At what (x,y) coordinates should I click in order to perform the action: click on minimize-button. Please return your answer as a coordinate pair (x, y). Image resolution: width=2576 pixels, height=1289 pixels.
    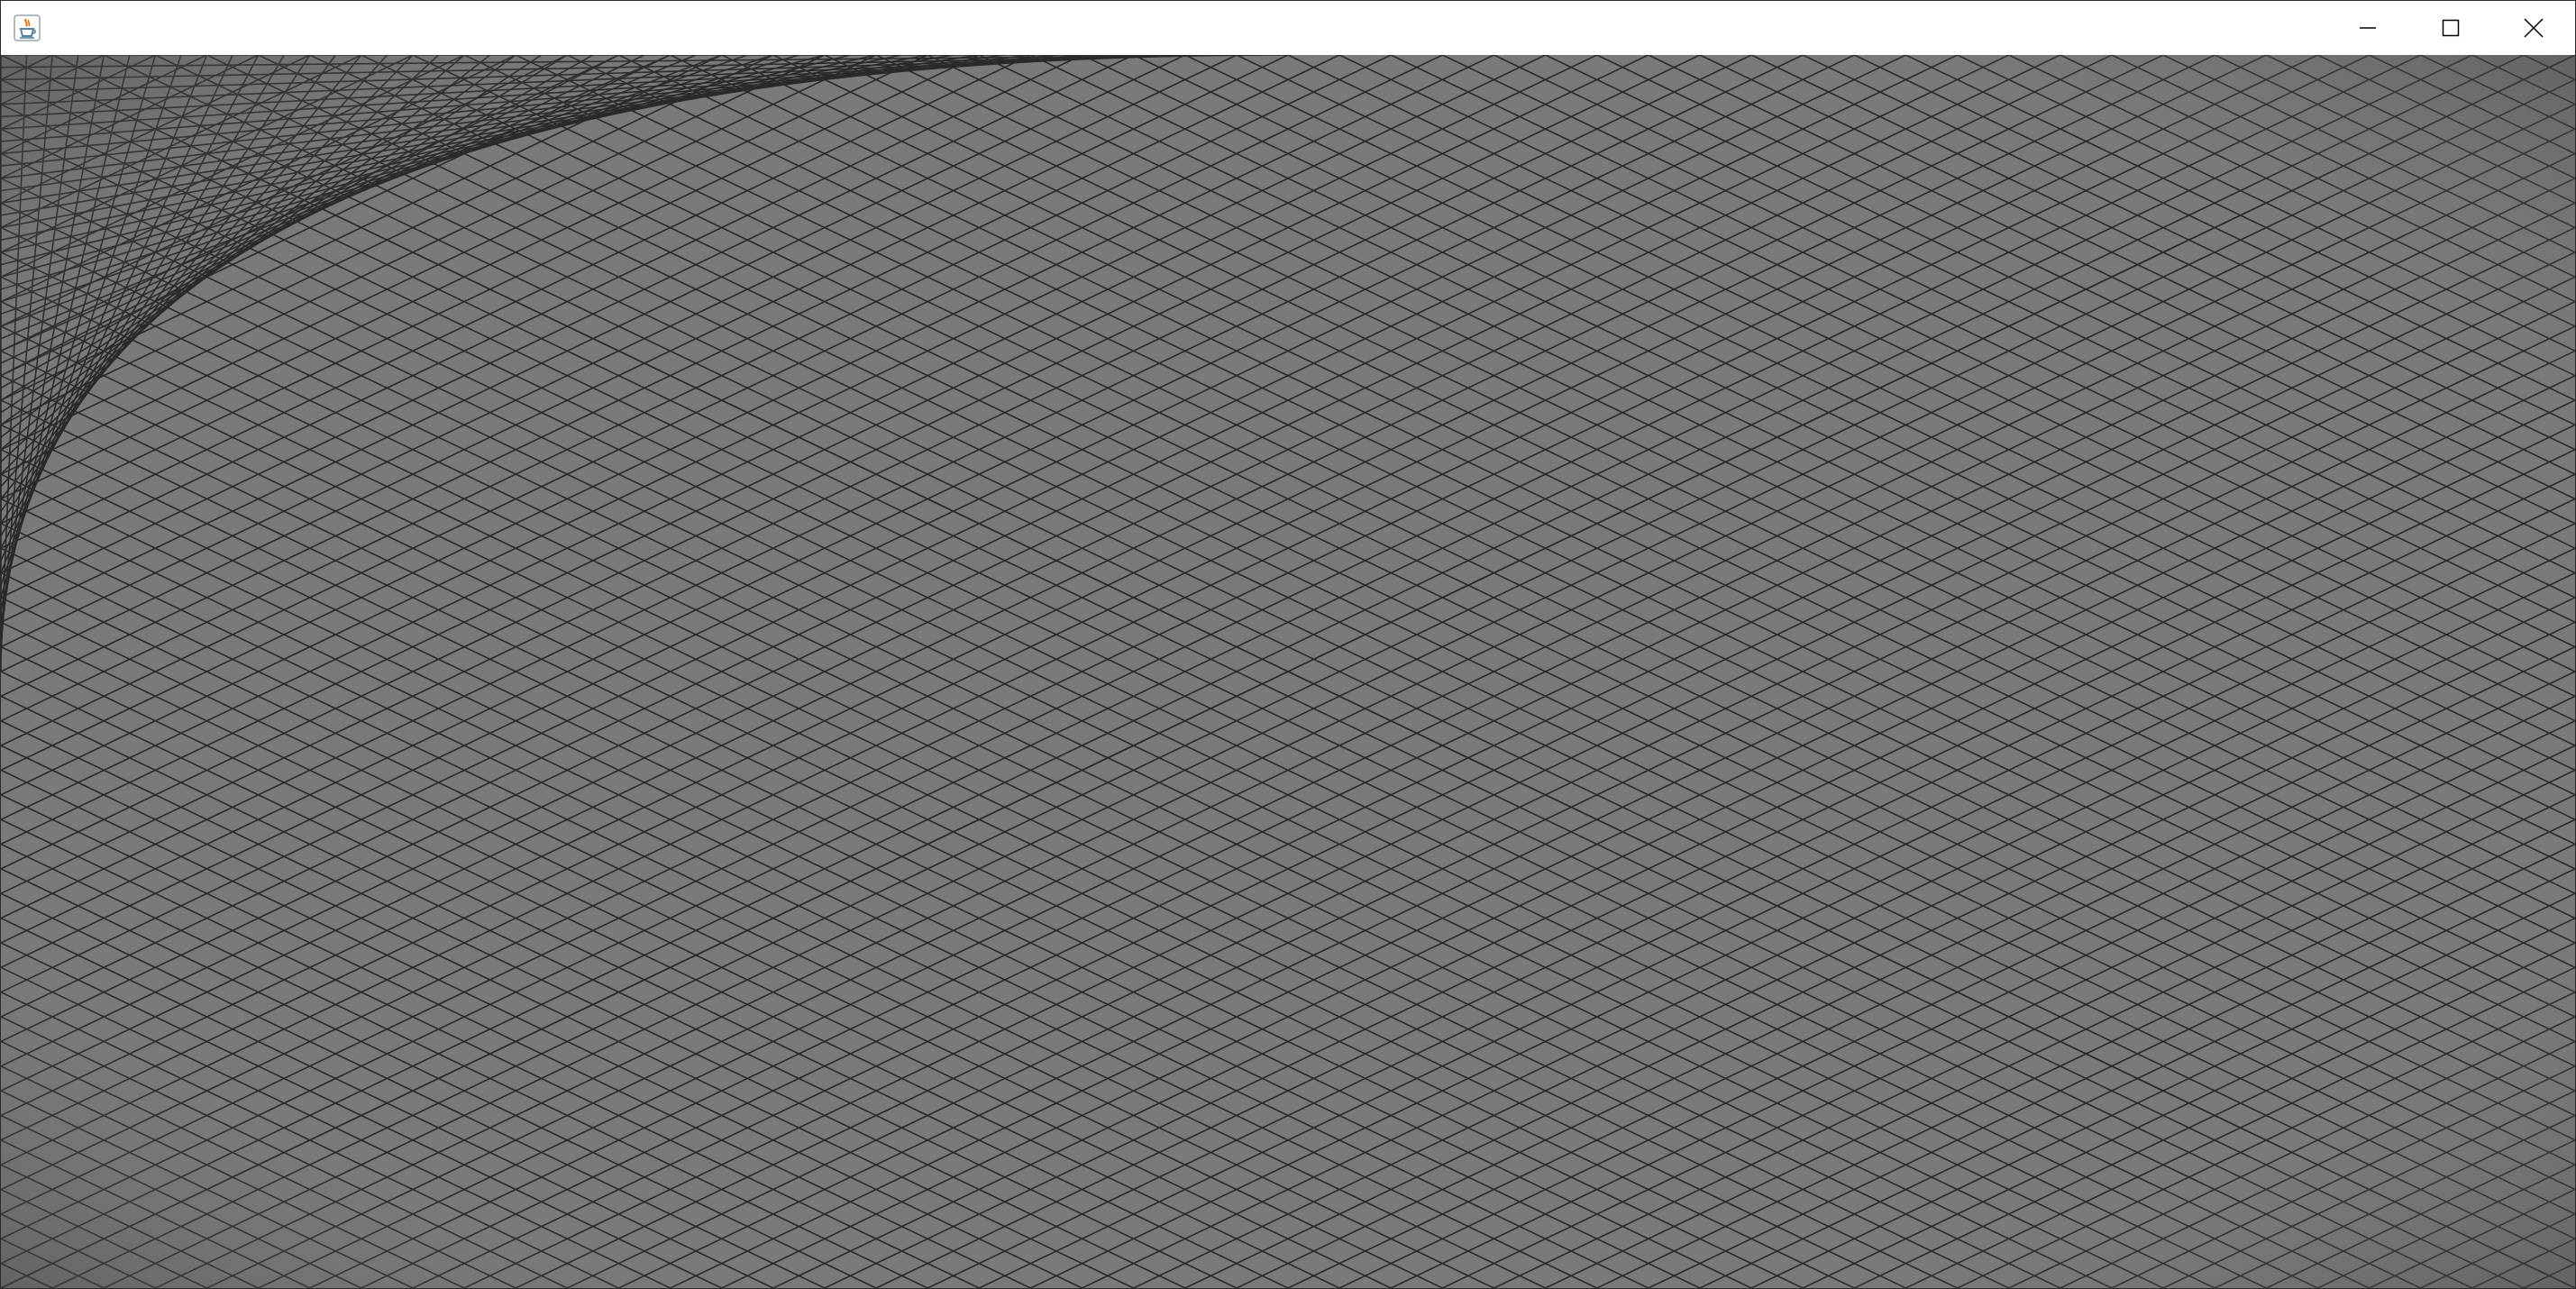
    Looking at the image, I should click on (2367, 28).